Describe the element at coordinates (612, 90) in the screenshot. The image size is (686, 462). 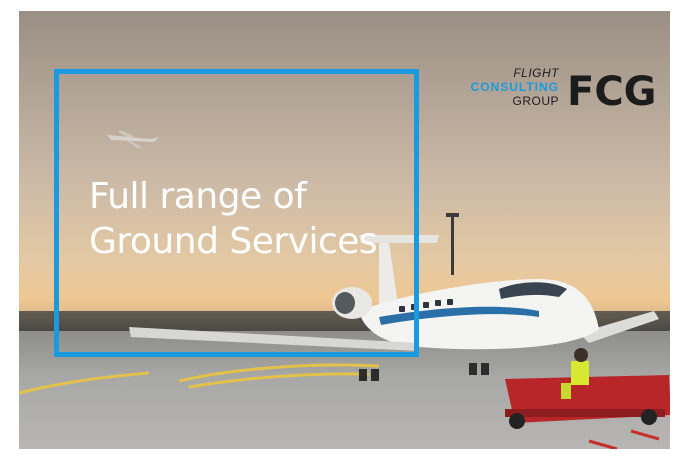
I see `fcg-logo-mark: FCG` at that location.